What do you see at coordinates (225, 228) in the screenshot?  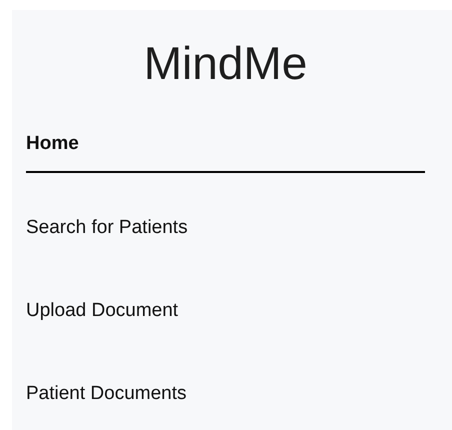 I see `nav-link: Search for Patients` at bounding box center [225, 228].